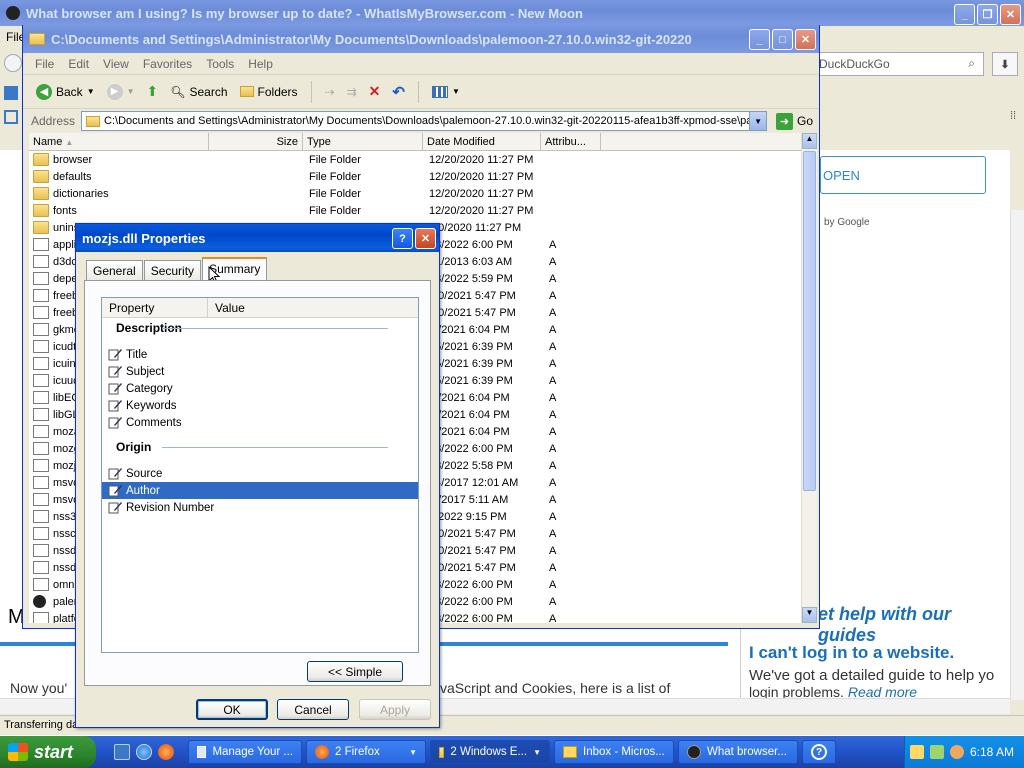  What do you see at coordinates (269, 92) in the screenshot?
I see `folders-button: Folders` at bounding box center [269, 92].